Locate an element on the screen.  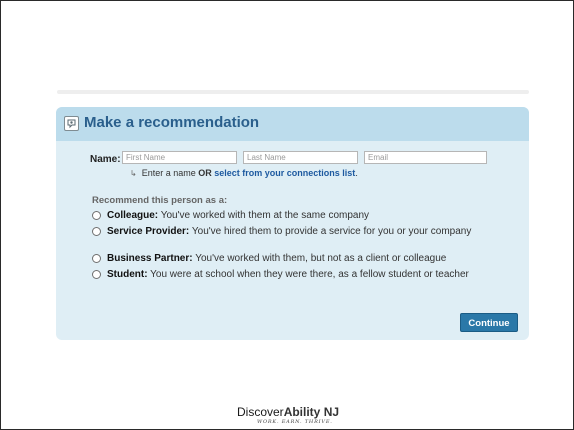
radio-colleague is located at coordinates (96, 215).